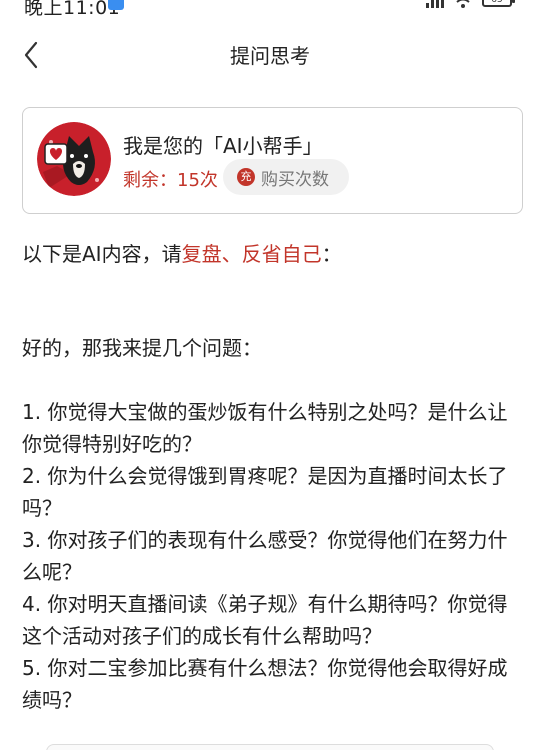 Image resolution: width=540 pixels, height=750 pixels. I want to click on avatar, so click(74, 159).